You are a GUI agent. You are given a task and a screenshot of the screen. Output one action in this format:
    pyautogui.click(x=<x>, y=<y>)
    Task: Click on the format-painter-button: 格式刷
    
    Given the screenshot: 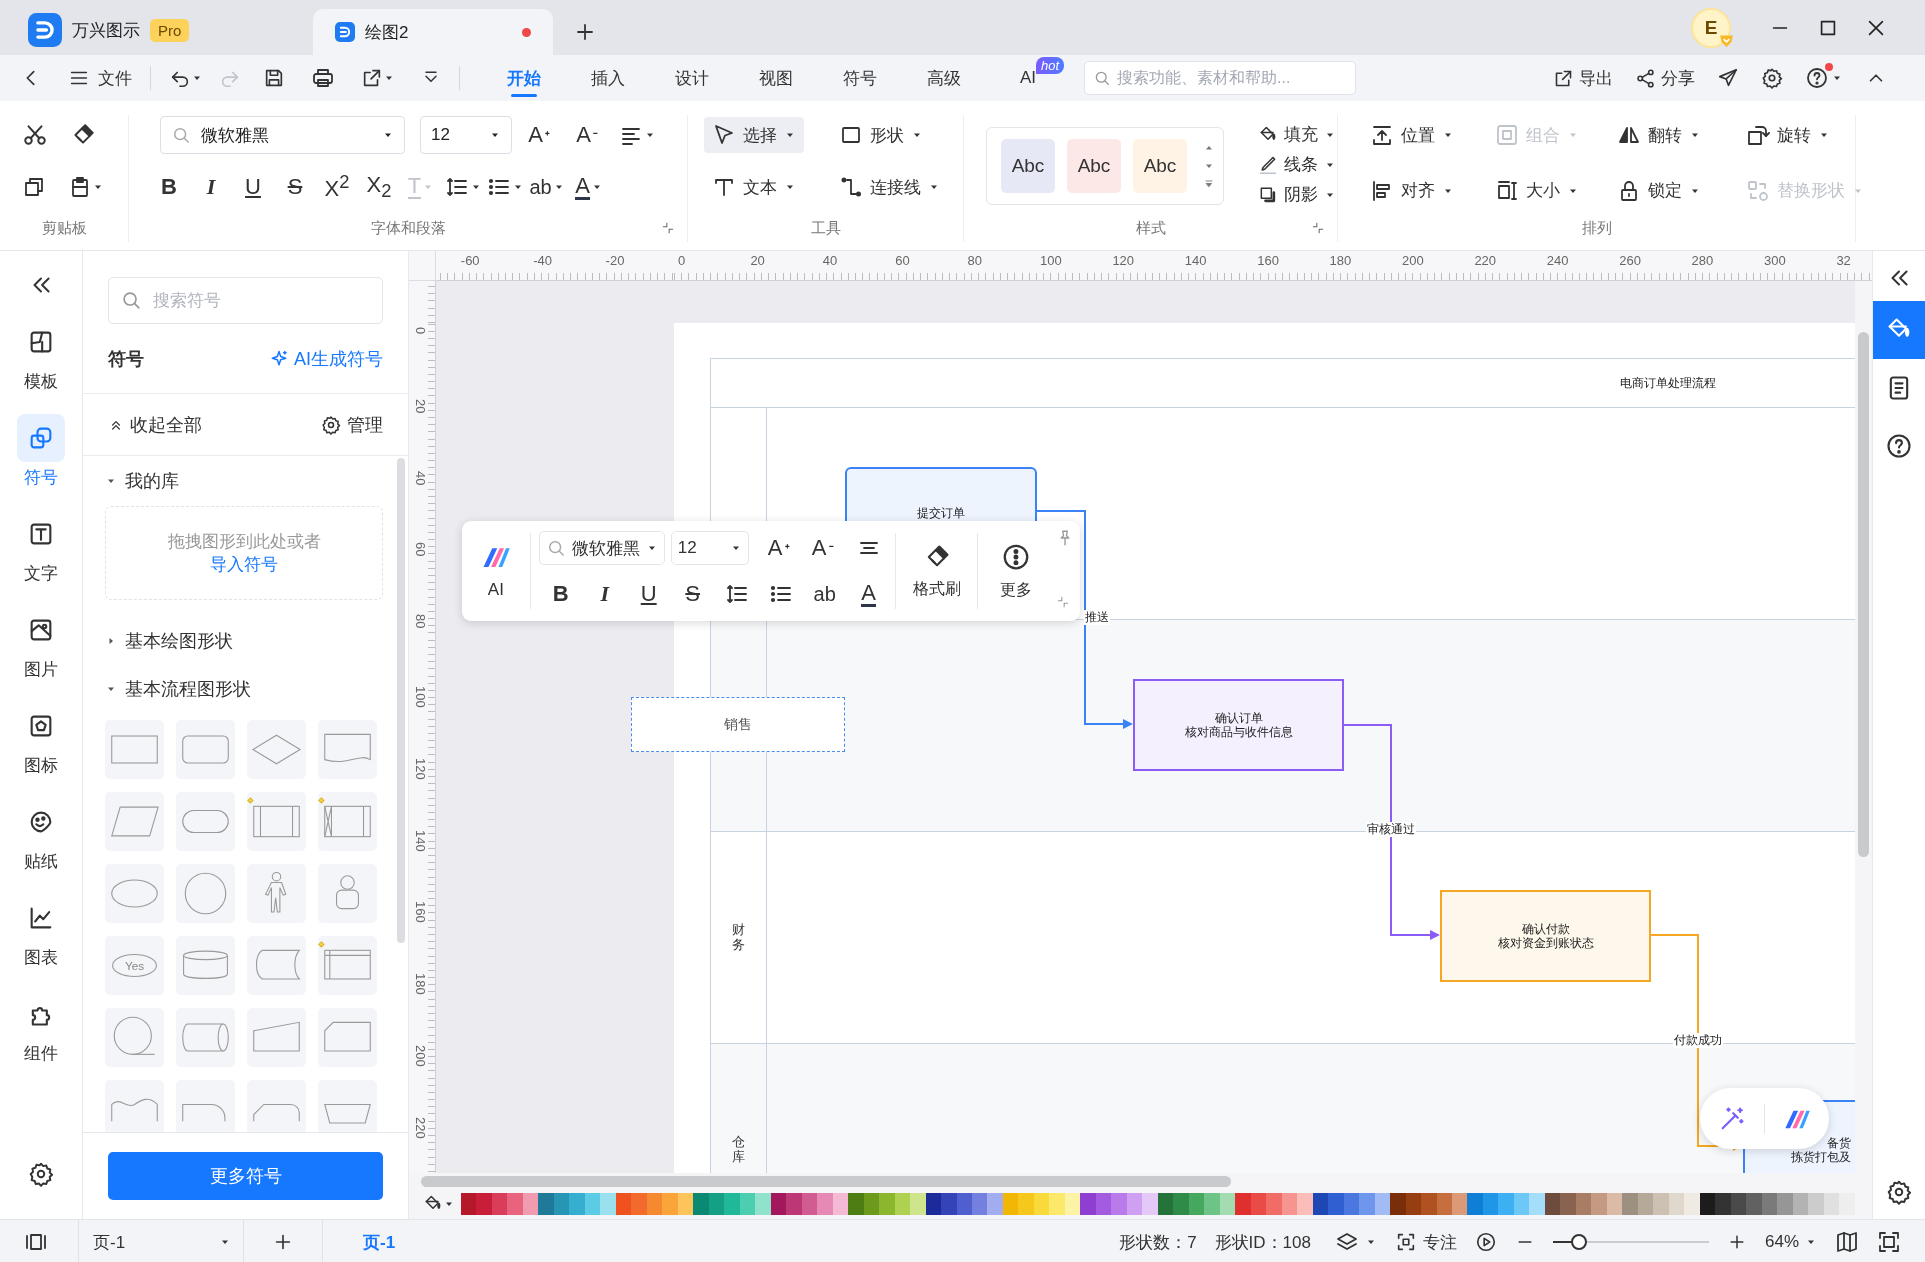 What is the action you would take?
    pyautogui.click(x=936, y=571)
    